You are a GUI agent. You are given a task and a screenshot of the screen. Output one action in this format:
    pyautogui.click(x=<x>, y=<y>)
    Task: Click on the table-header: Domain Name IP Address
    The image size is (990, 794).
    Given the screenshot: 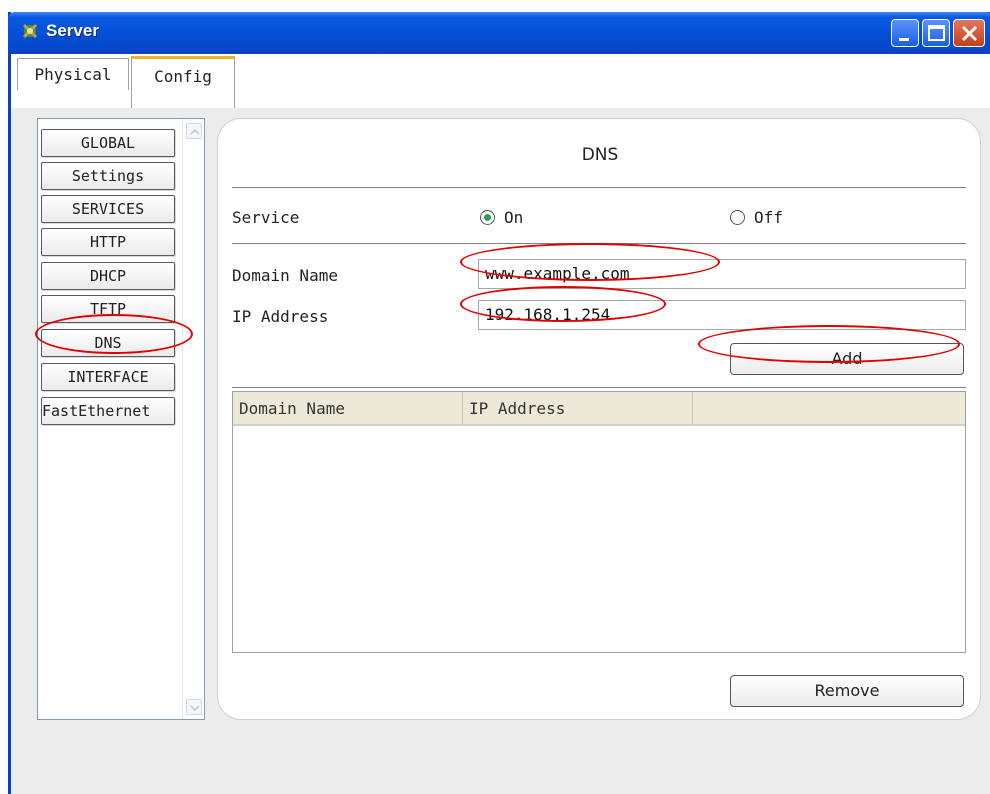 What is the action you would take?
    pyautogui.click(x=599, y=409)
    